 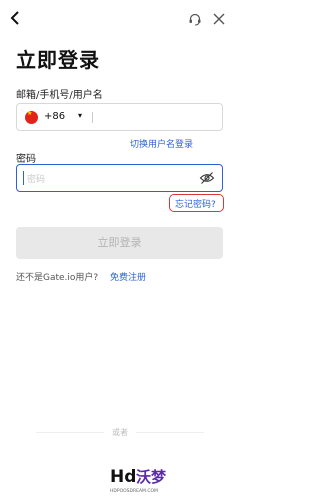 What do you see at coordinates (219, 19) in the screenshot?
I see `close-icon` at bounding box center [219, 19].